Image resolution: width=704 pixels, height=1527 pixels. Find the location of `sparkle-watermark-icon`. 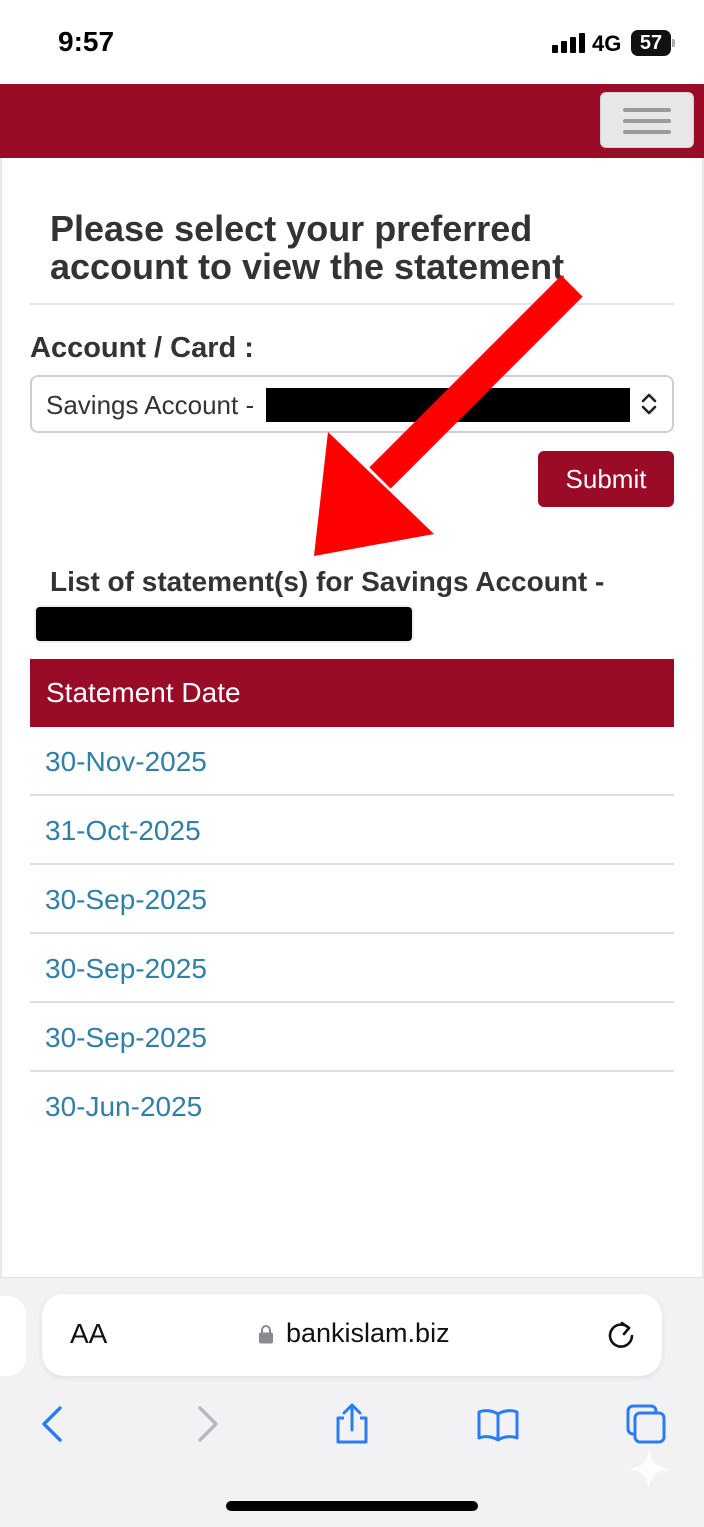

sparkle-watermark-icon is located at coordinates (649, 1469).